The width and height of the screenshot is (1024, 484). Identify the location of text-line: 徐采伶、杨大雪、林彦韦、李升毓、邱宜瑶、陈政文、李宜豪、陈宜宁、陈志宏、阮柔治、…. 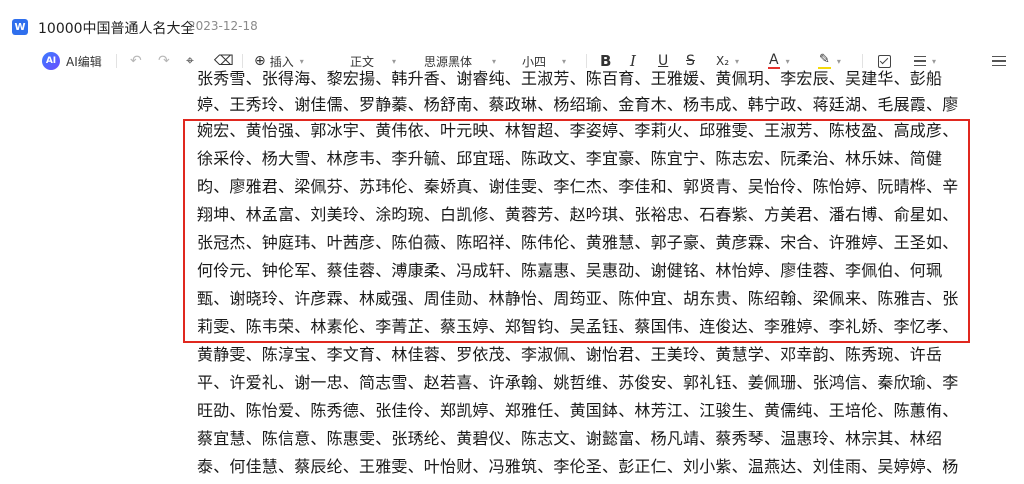
(582, 159).